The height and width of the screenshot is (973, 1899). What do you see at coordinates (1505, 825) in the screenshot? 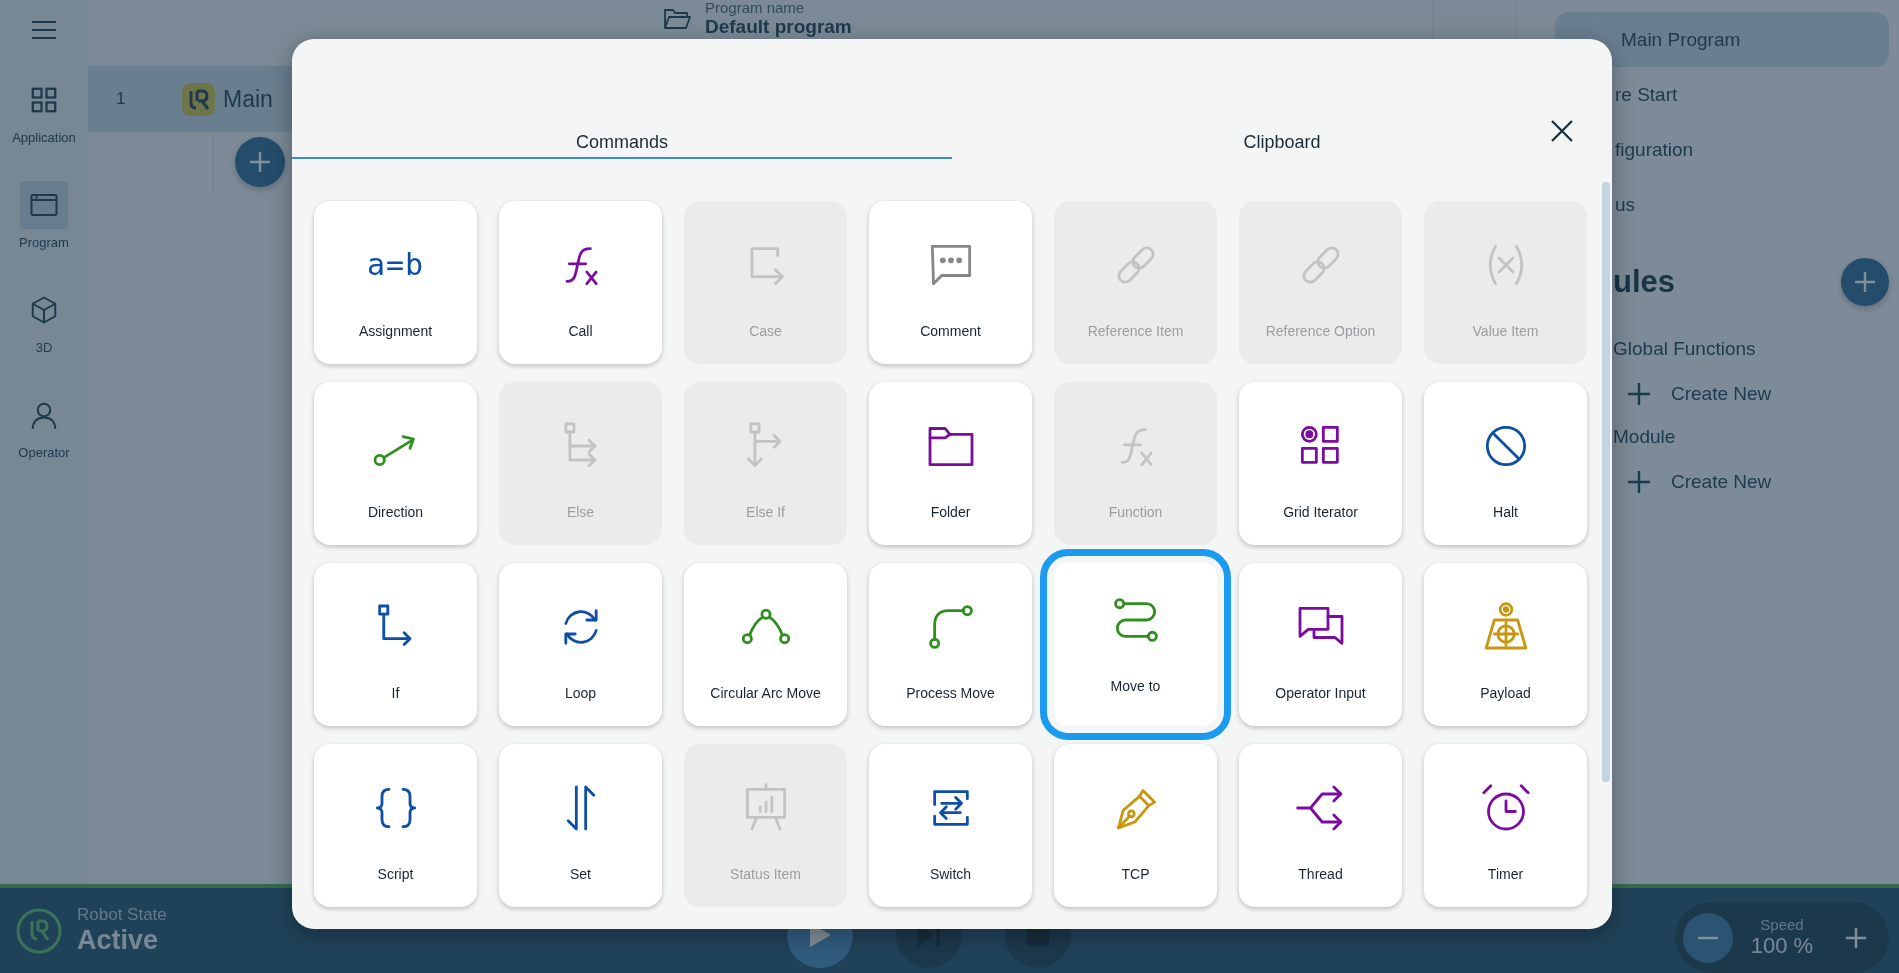
I see `command-tile: Timer` at bounding box center [1505, 825].